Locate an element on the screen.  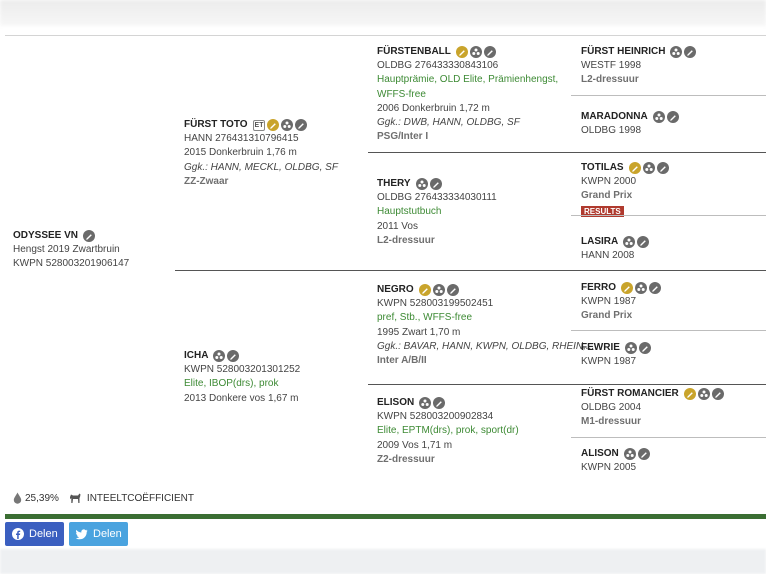
gen4-cell: ALISON KWPN 2005 is located at coordinates (616, 461).